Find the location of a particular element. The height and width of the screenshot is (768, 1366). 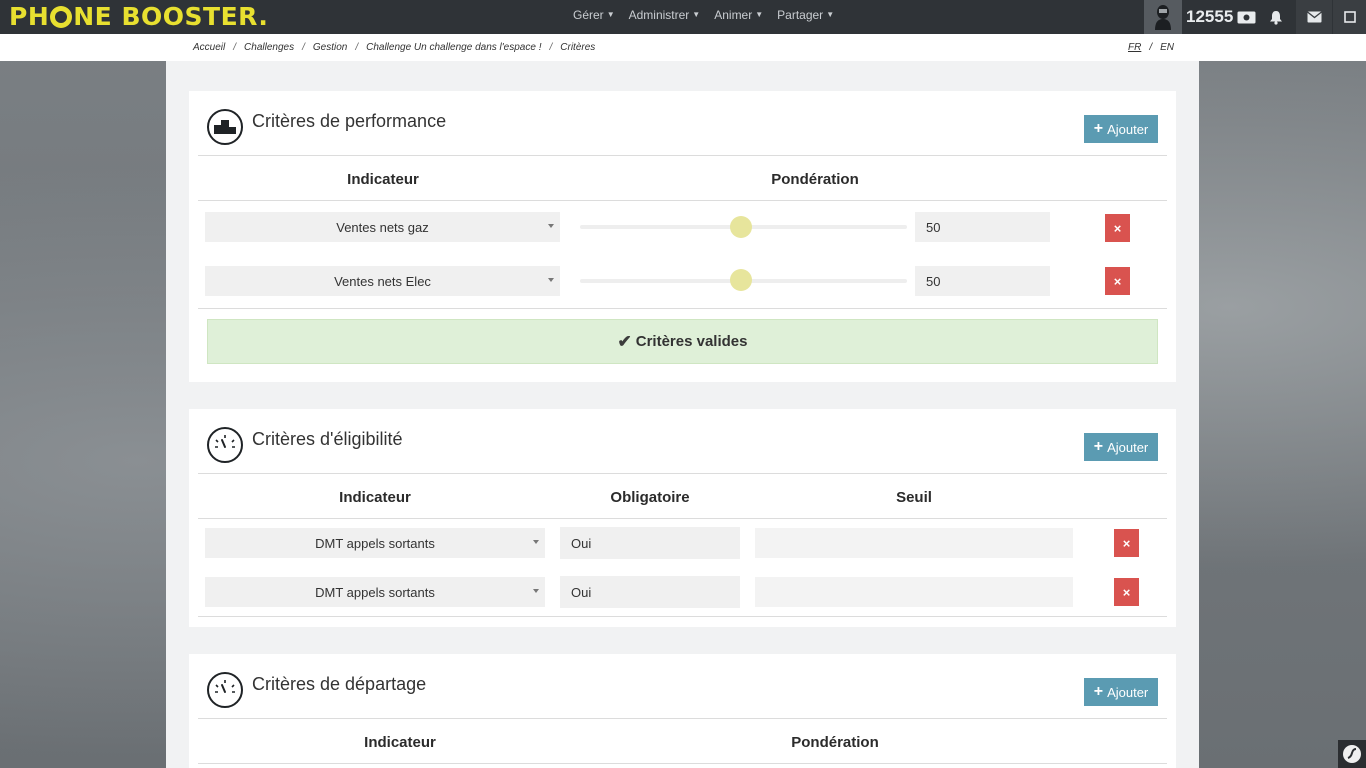

main-nav: Gérer ▼ Administrer ▼ Animer ▼ Partager ▼ is located at coordinates (703, 15).